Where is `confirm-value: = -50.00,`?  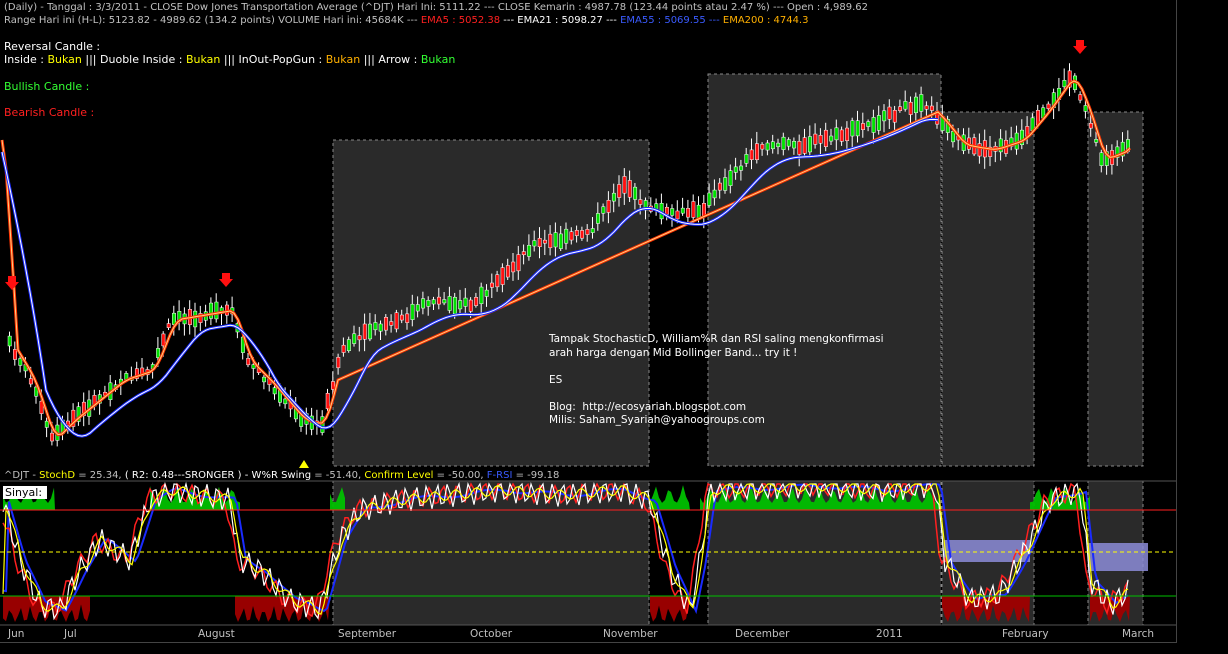
confirm-value: = -50.00, is located at coordinates (460, 475).